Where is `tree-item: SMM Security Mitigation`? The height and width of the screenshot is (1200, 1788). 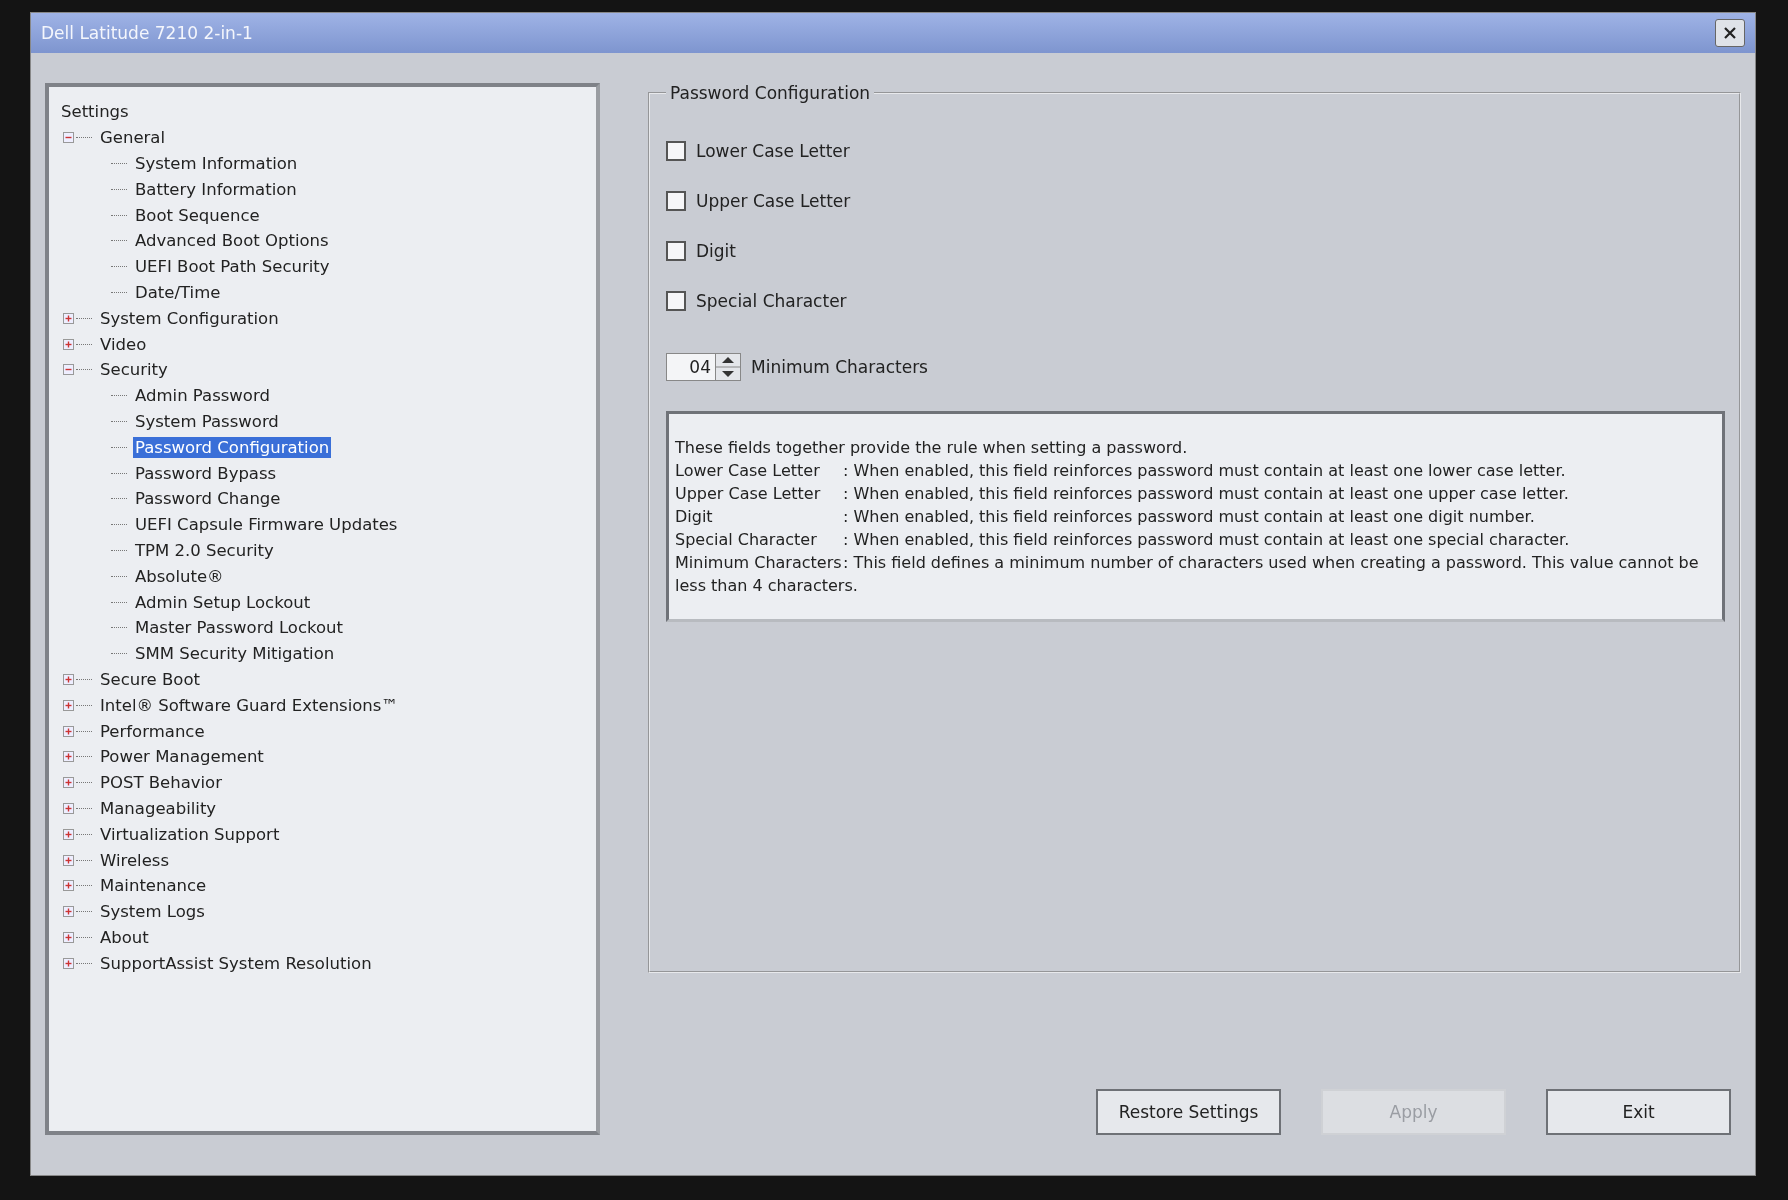
tree-item: SMM Security Mitigation is located at coordinates (235, 654).